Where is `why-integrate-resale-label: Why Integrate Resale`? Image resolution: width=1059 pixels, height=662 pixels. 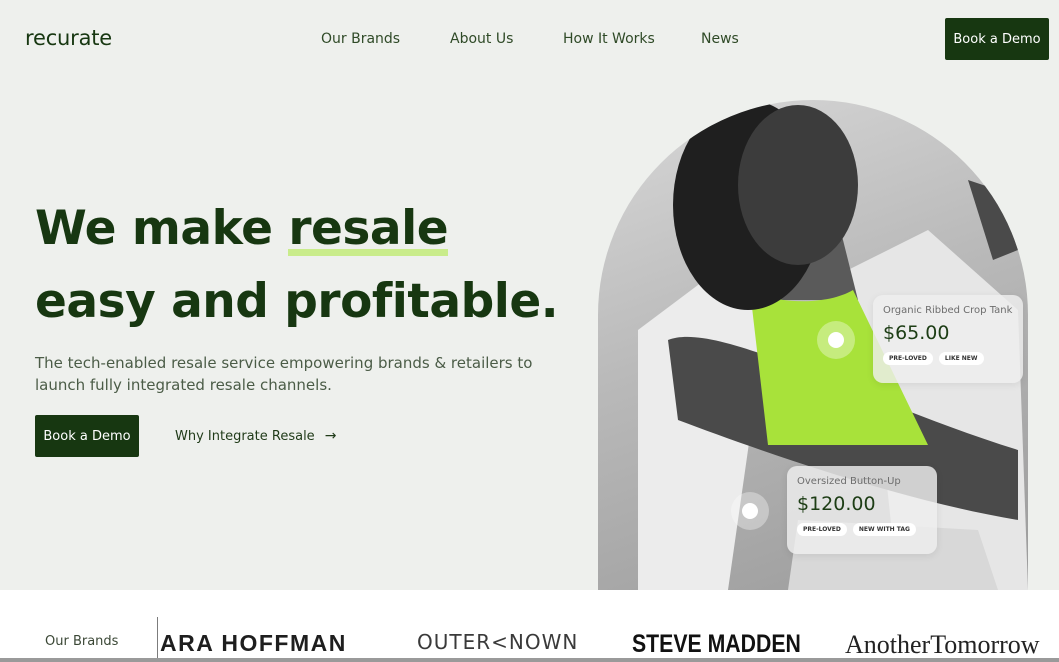
why-integrate-resale-label: Why Integrate Resale is located at coordinates (245, 436).